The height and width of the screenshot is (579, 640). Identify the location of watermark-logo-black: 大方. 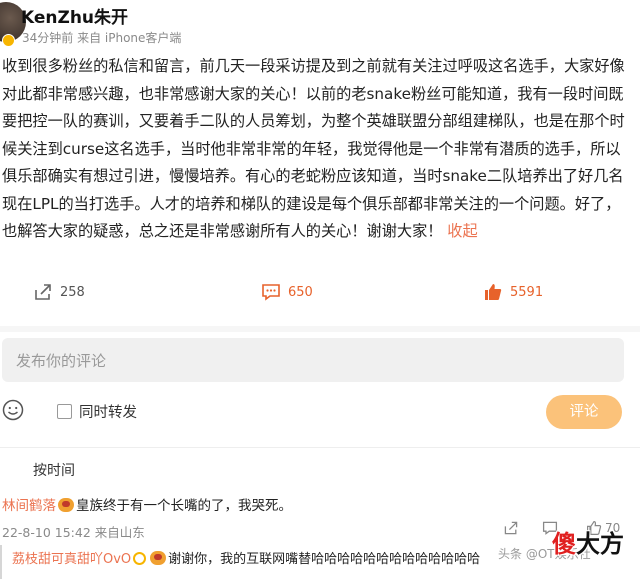
(600, 544).